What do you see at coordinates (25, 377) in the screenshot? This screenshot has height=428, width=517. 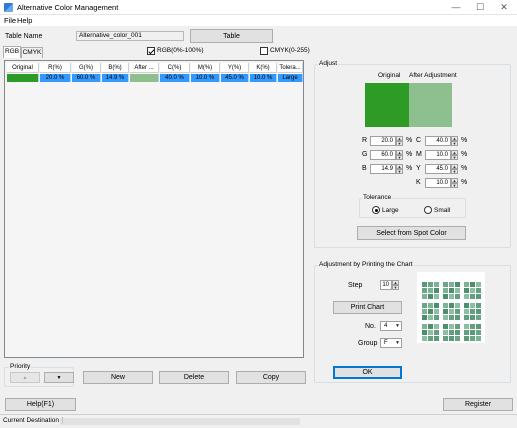 I see `priority-up-button: ▲` at bounding box center [25, 377].